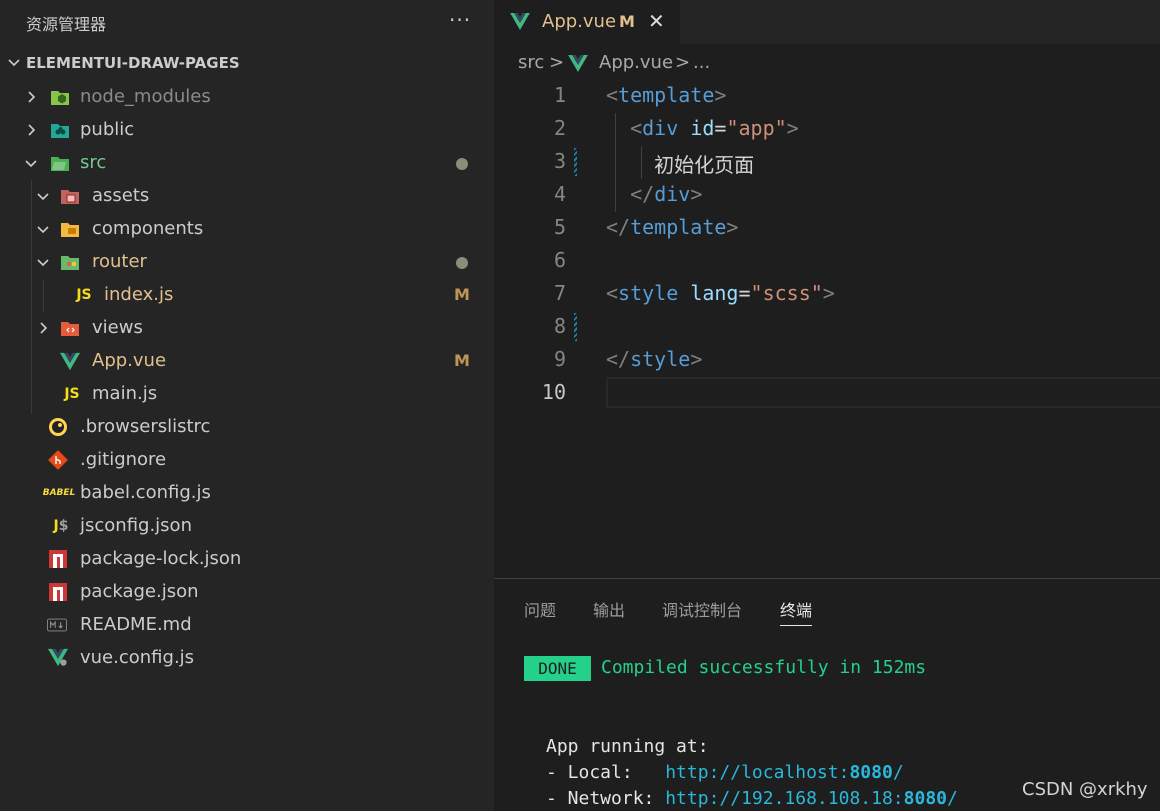 The image size is (1160, 811). I want to click on tree-item-browserslistrc: .browserslistrc, so click(247, 426).